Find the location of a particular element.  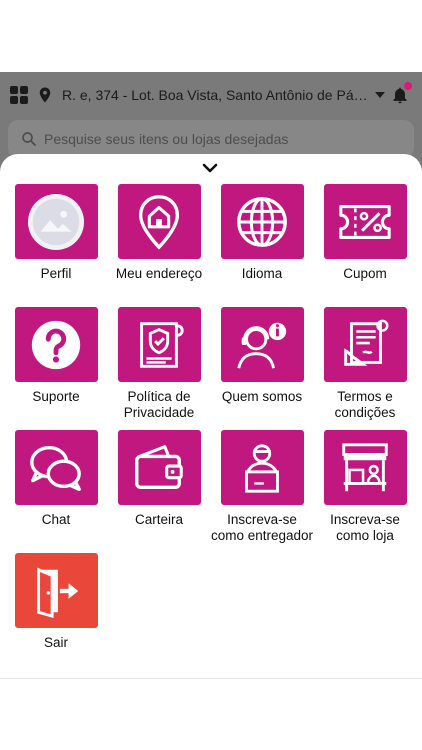

store-icon is located at coordinates (365, 466).